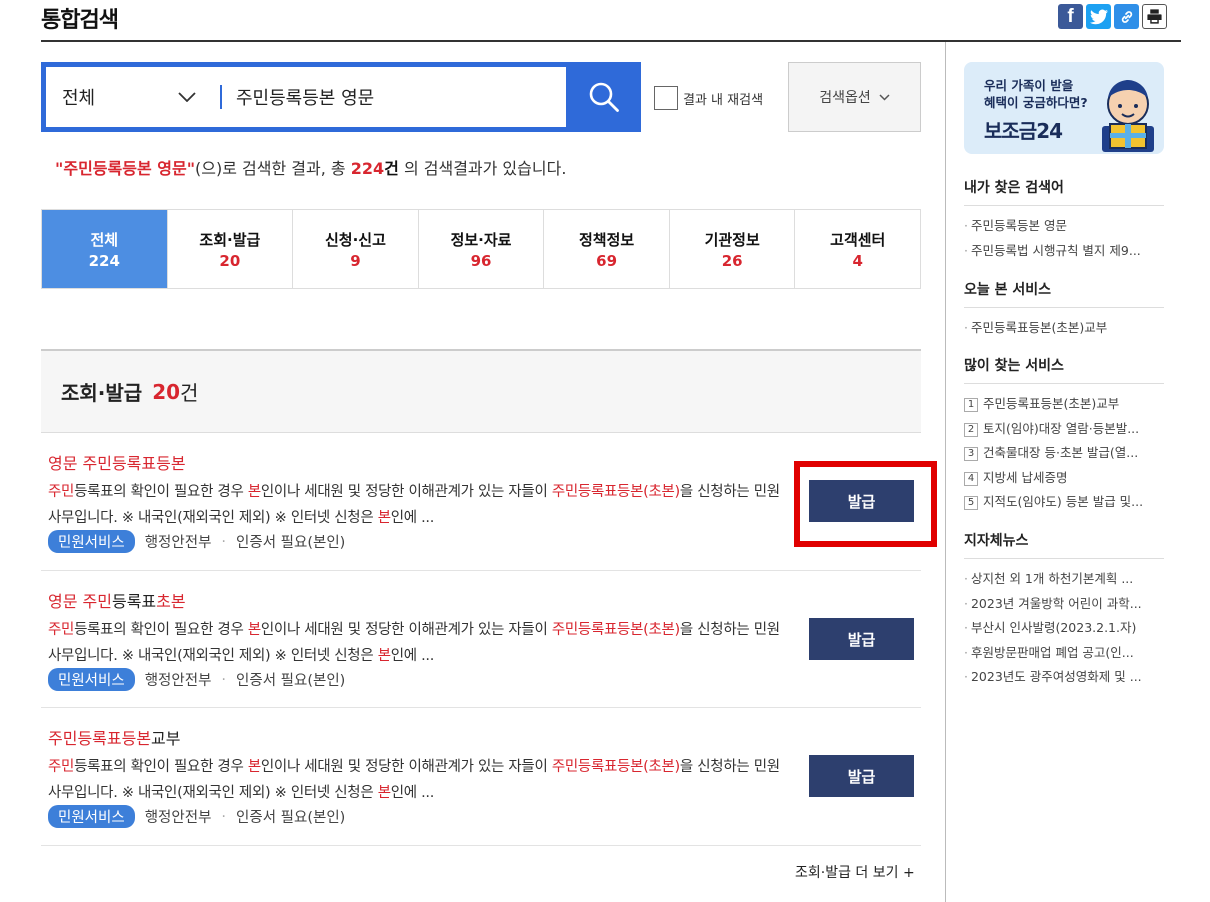  What do you see at coordinates (1053, 627) in the screenshot?
I see `news-label: 부산시 인사발령(2023.2.1.자)` at bounding box center [1053, 627].